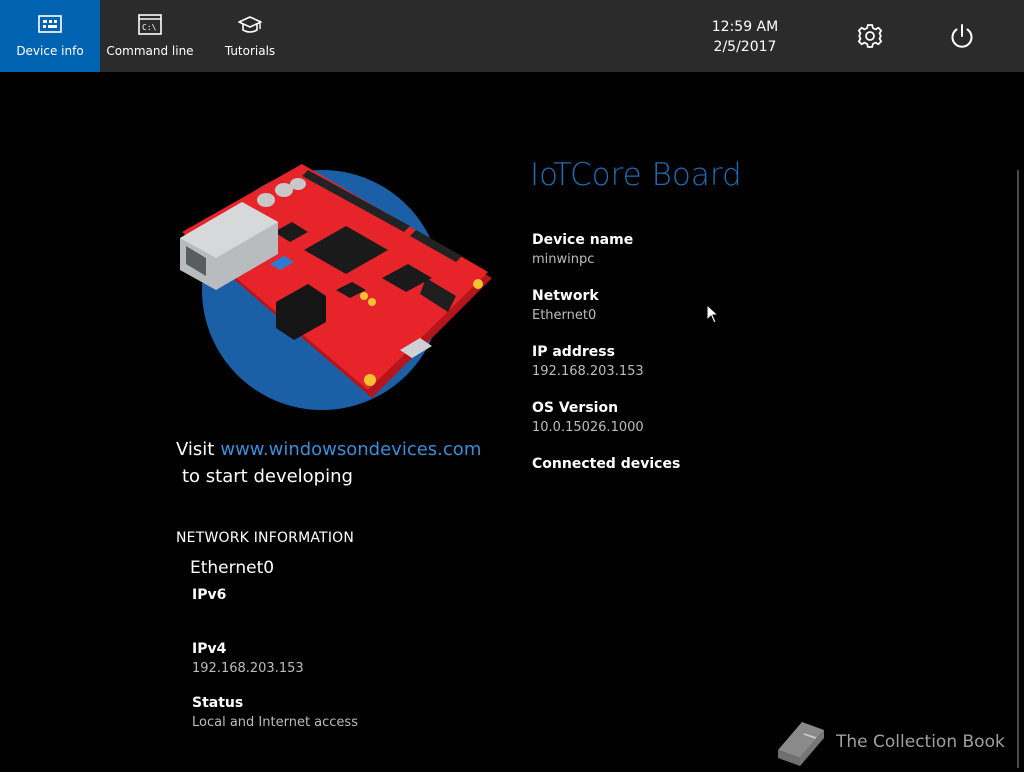  Describe the element at coordinates (1018, 469) in the screenshot. I see `vertical-scrollbar` at that location.